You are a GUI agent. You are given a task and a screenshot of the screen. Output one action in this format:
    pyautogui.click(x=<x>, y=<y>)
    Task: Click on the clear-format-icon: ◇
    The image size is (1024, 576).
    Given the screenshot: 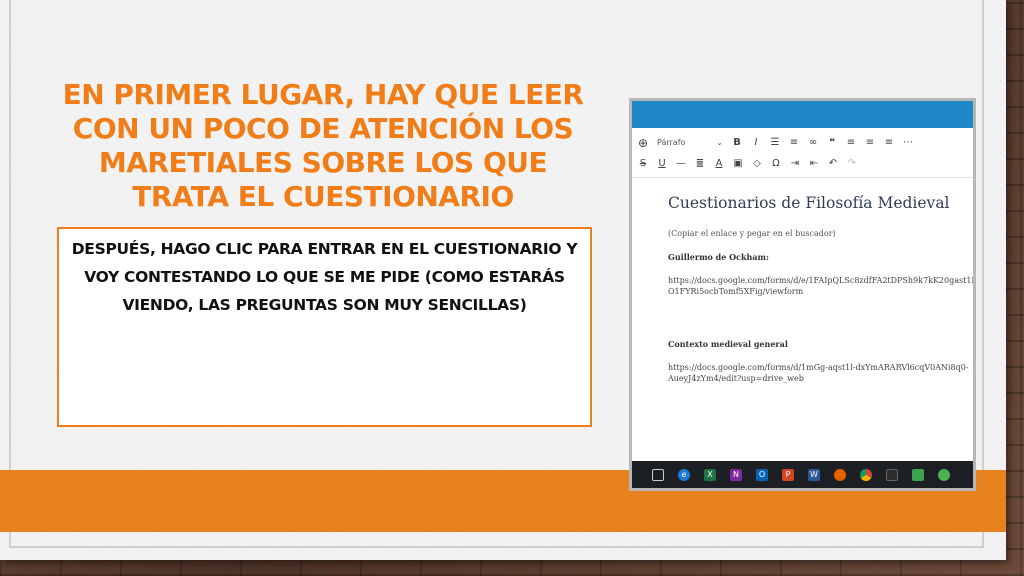 What is the action you would take?
    pyautogui.click(x=757, y=163)
    